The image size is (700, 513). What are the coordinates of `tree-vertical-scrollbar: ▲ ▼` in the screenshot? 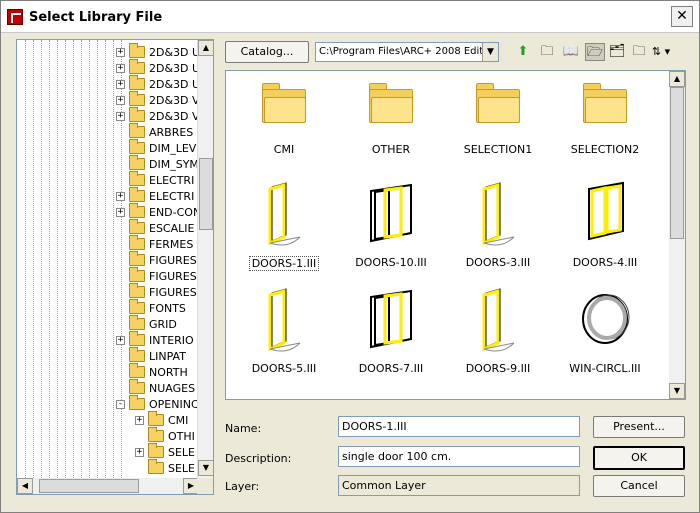 It's located at (205, 259).